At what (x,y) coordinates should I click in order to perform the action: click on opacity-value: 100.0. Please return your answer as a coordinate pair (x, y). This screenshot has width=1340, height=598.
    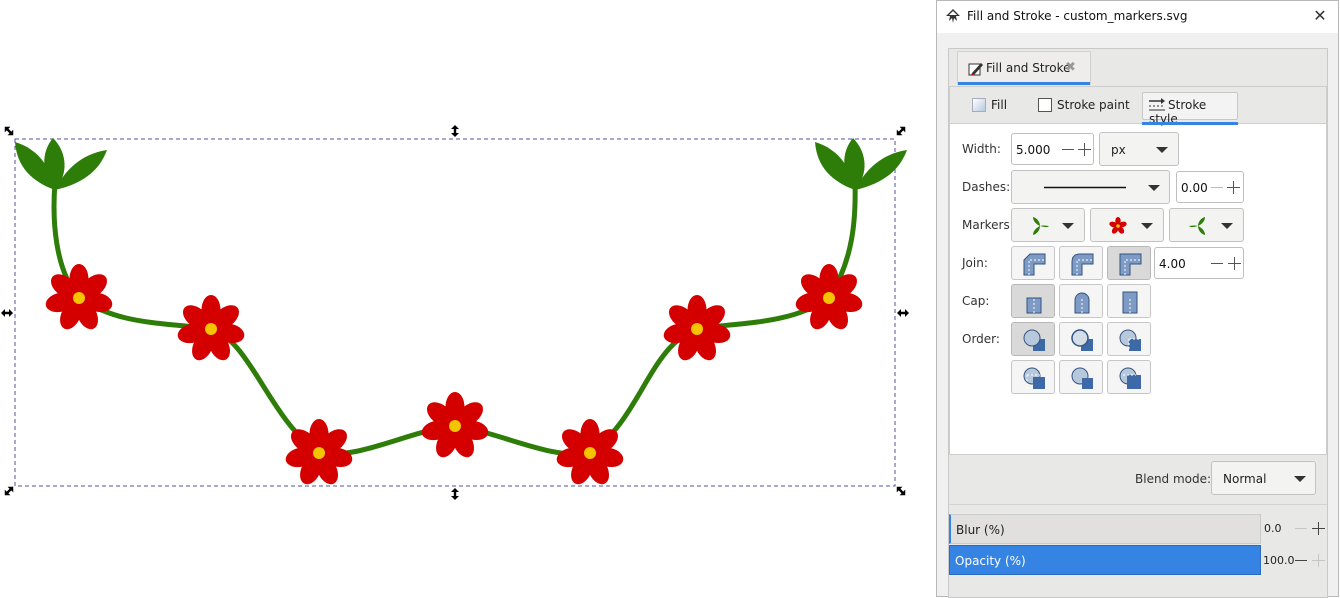
    Looking at the image, I should click on (1279, 560).